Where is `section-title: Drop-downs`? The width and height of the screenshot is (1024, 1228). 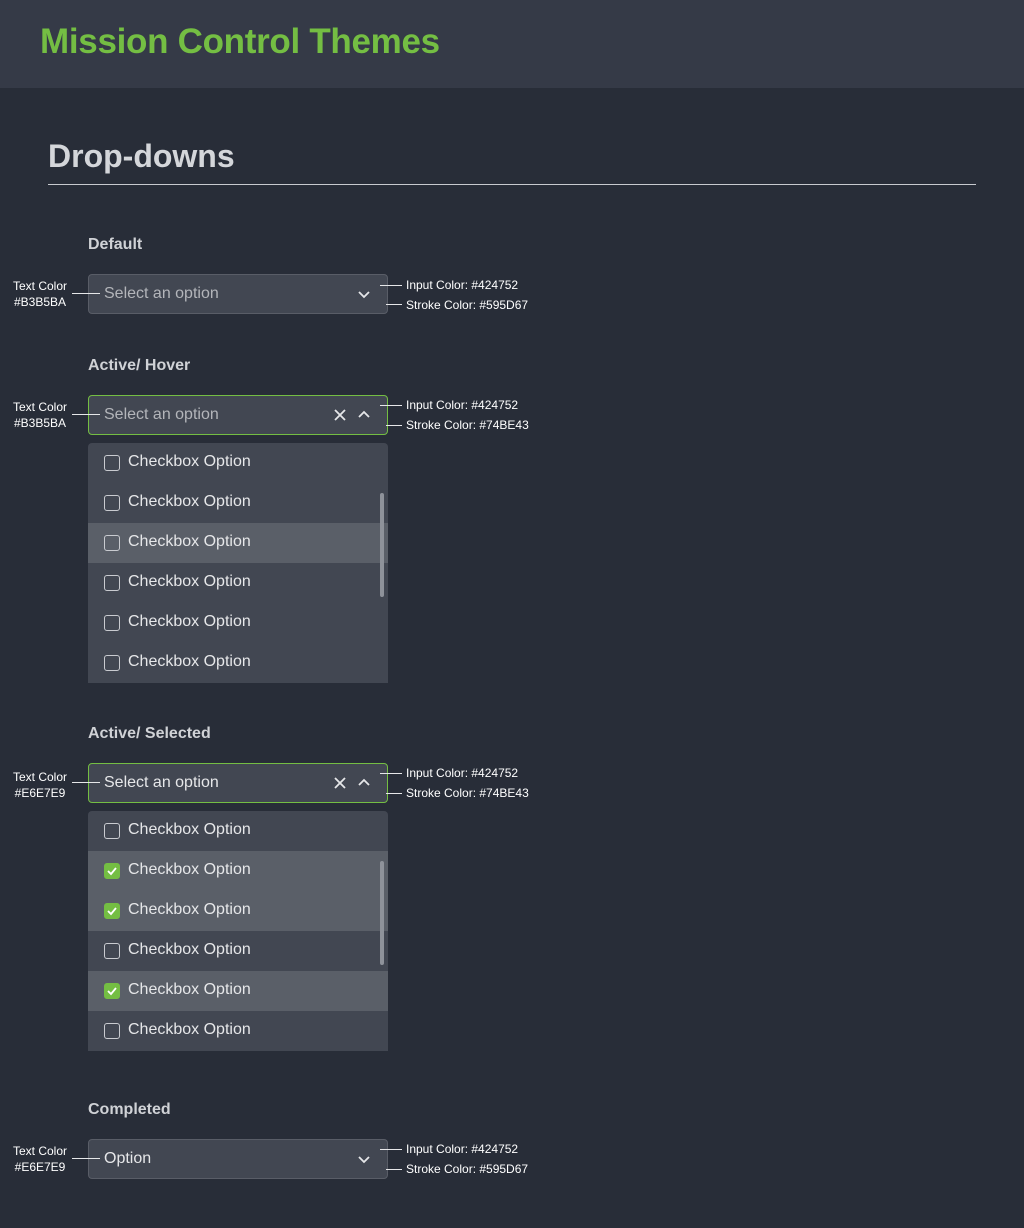
section-title: Drop-downs is located at coordinates (141, 156).